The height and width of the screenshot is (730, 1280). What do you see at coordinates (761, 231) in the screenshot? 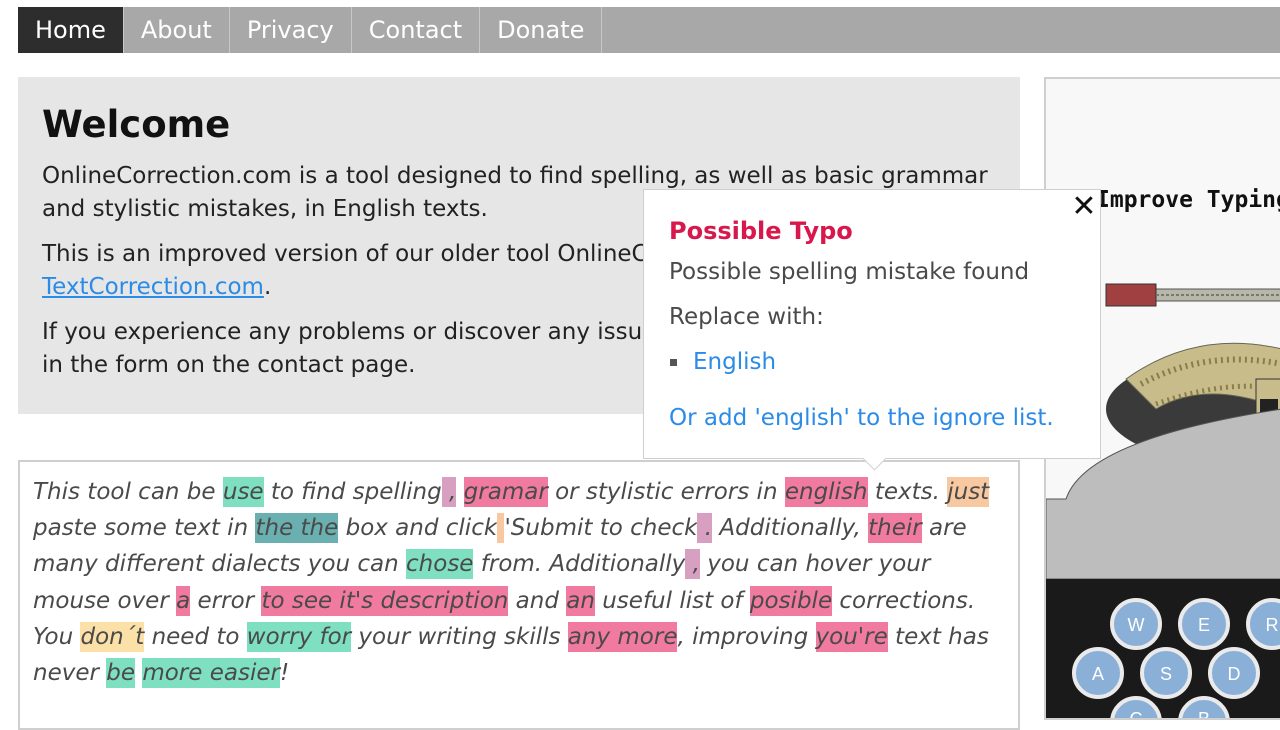
I see `popup-title: Possible Typo` at bounding box center [761, 231].